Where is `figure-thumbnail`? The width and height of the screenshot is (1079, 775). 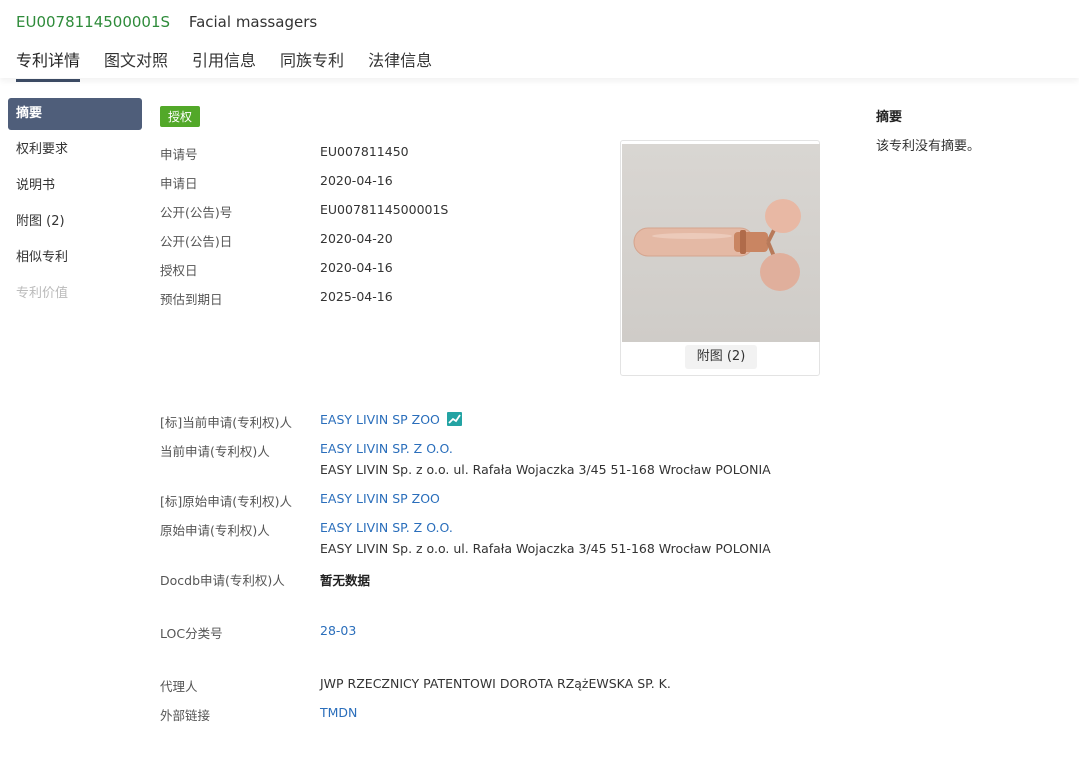
figure-thumbnail is located at coordinates (721, 243).